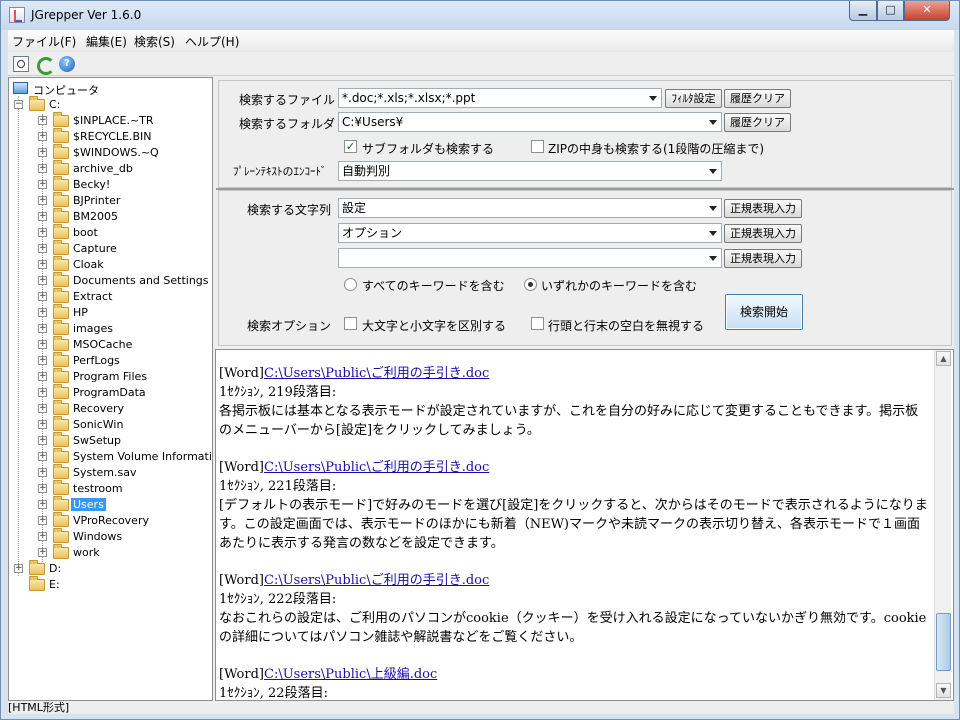  What do you see at coordinates (863, 11) in the screenshot?
I see `minimize-button: ▁` at bounding box center [863, 11].